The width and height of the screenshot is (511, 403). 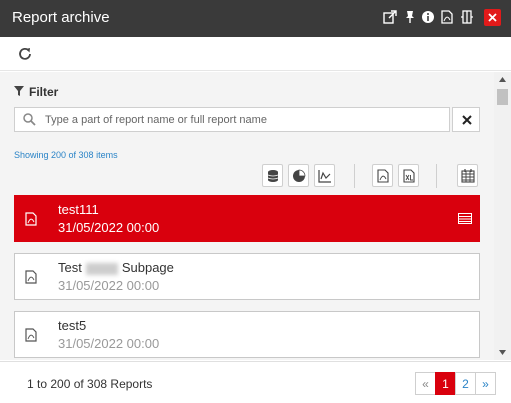 I want to click on refresh-icon, so click(x=25, y=54).